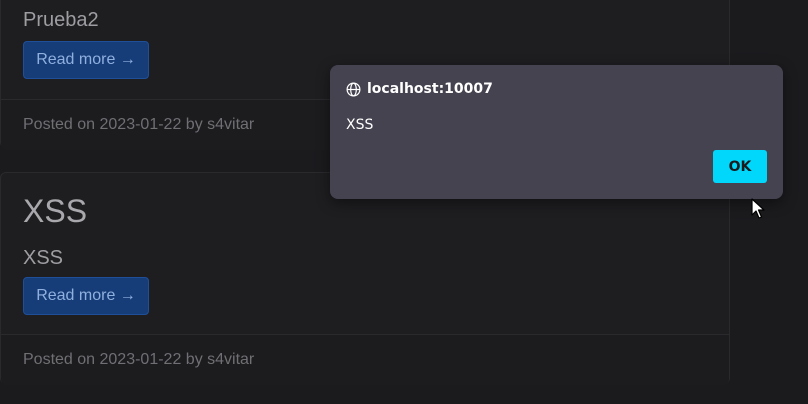  What do you see at coordinates (61, 20) in the screenshot?
I see `post-subtitle: Prueba2` at bounding box center [61, 20].